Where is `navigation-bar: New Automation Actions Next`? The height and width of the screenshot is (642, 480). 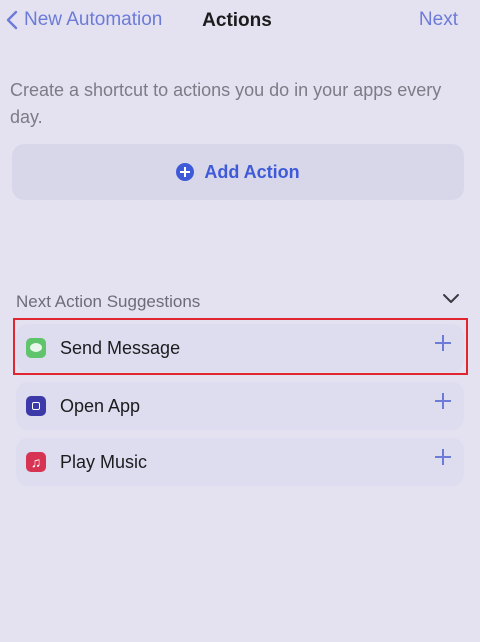
navigation-bar: New Automation Actions Next is located at coordinates (240, 22).